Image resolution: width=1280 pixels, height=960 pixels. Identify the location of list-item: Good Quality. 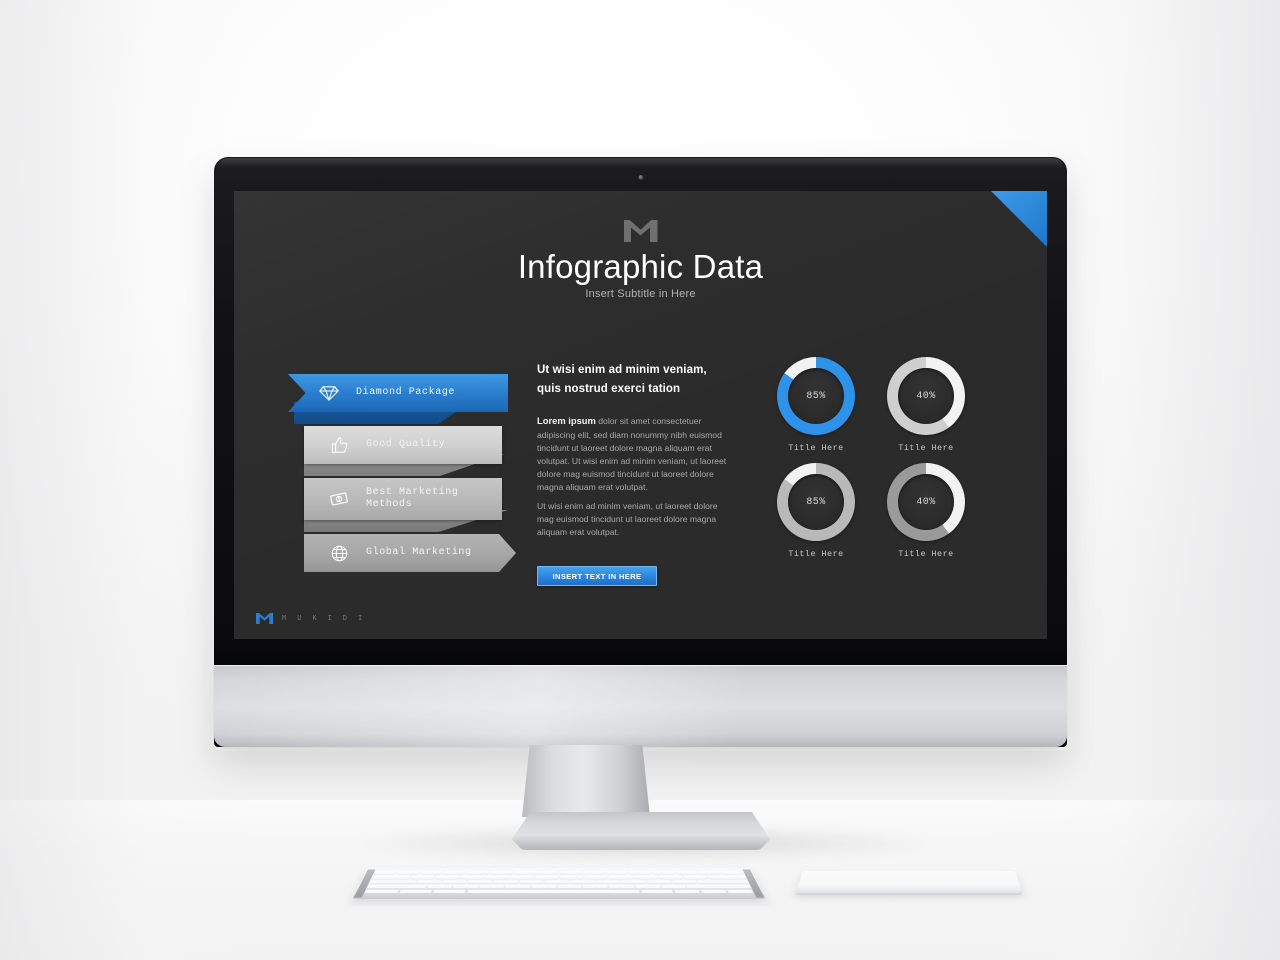
(403, 451).